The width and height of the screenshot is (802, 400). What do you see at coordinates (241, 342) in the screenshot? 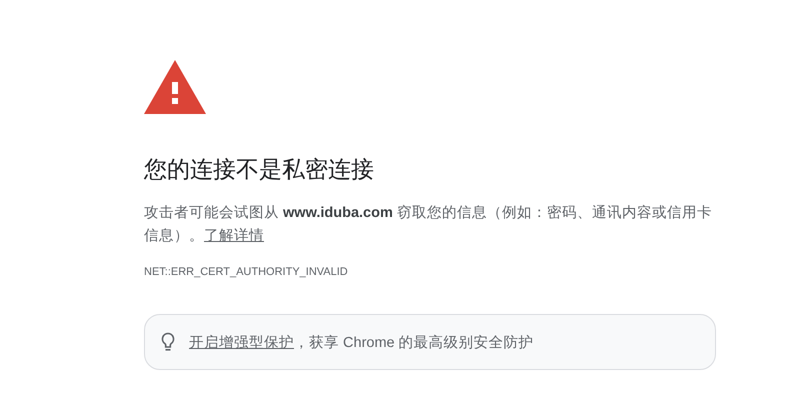
I see `enhanced-protection-link: 开启增强型保护` at bounding box center [241, 342].